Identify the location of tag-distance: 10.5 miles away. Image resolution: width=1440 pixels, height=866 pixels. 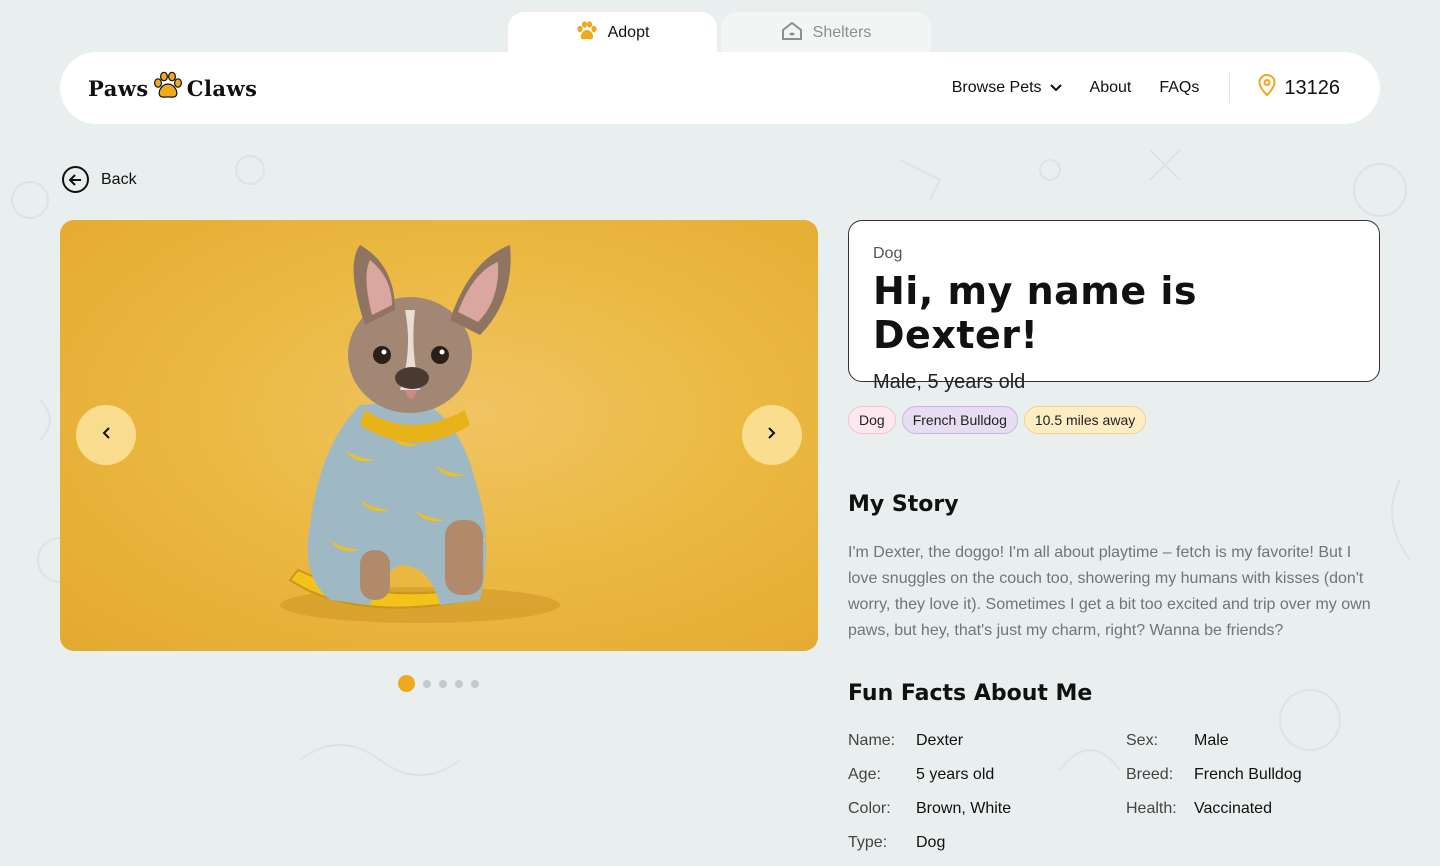
(1085, 420).